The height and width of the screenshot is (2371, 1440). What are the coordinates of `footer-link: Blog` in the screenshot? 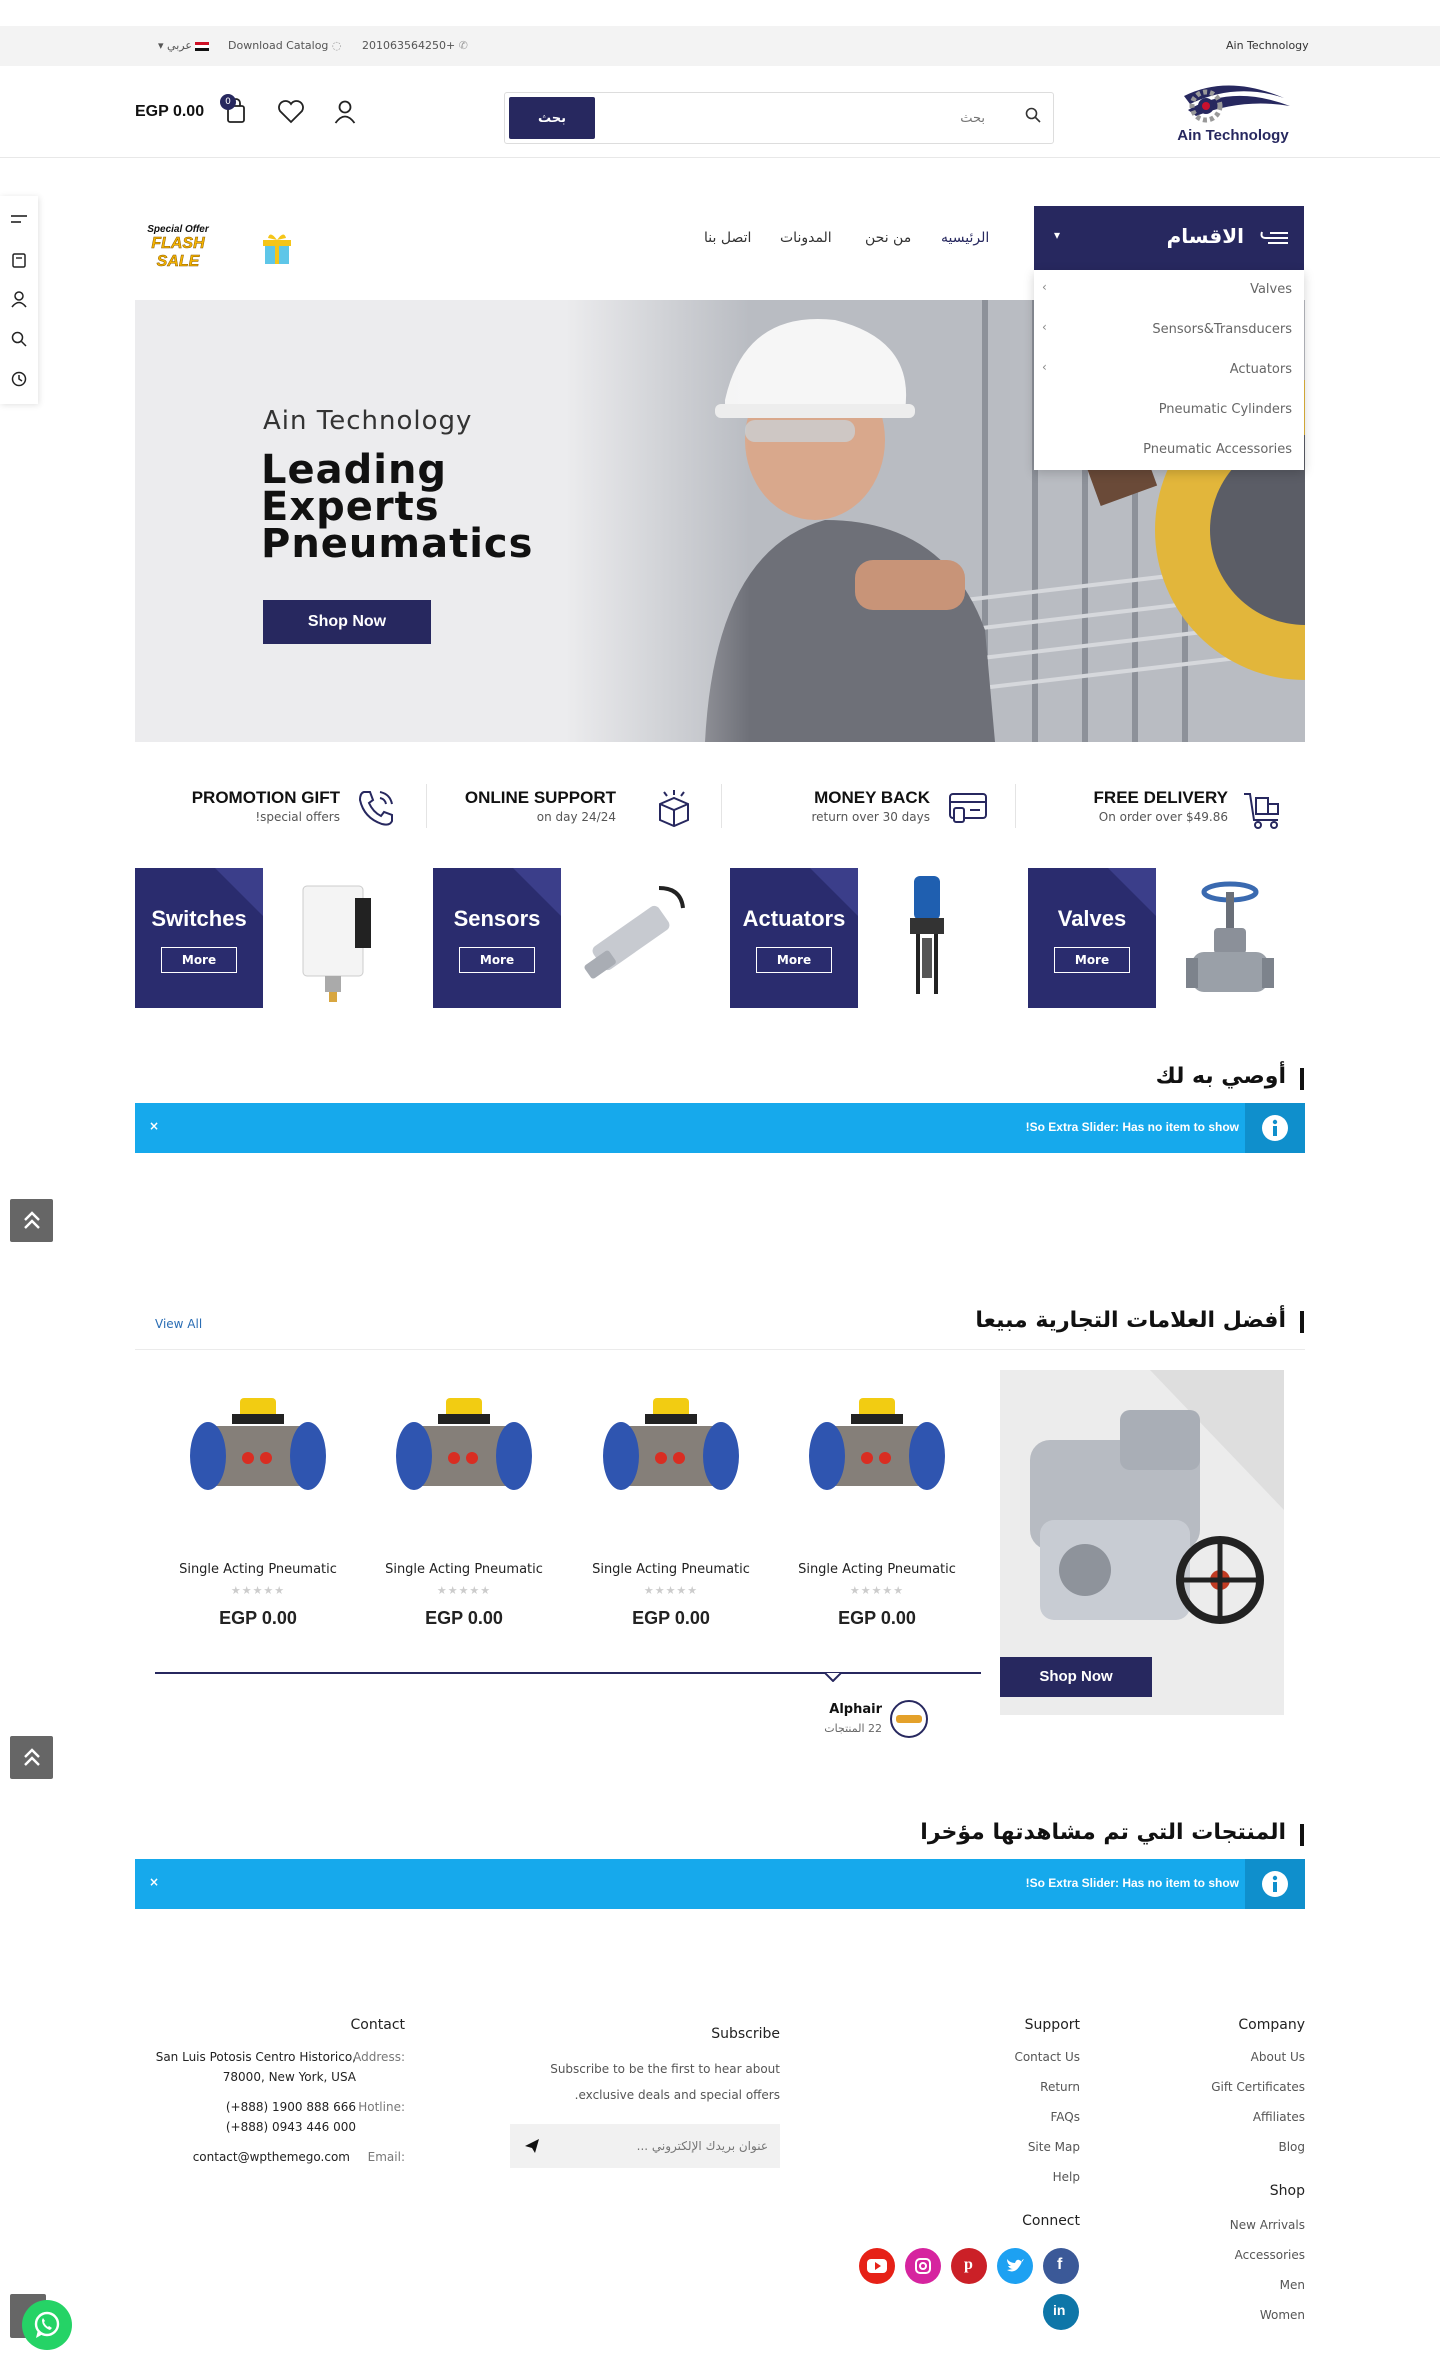 It's located at (1291, 2147).